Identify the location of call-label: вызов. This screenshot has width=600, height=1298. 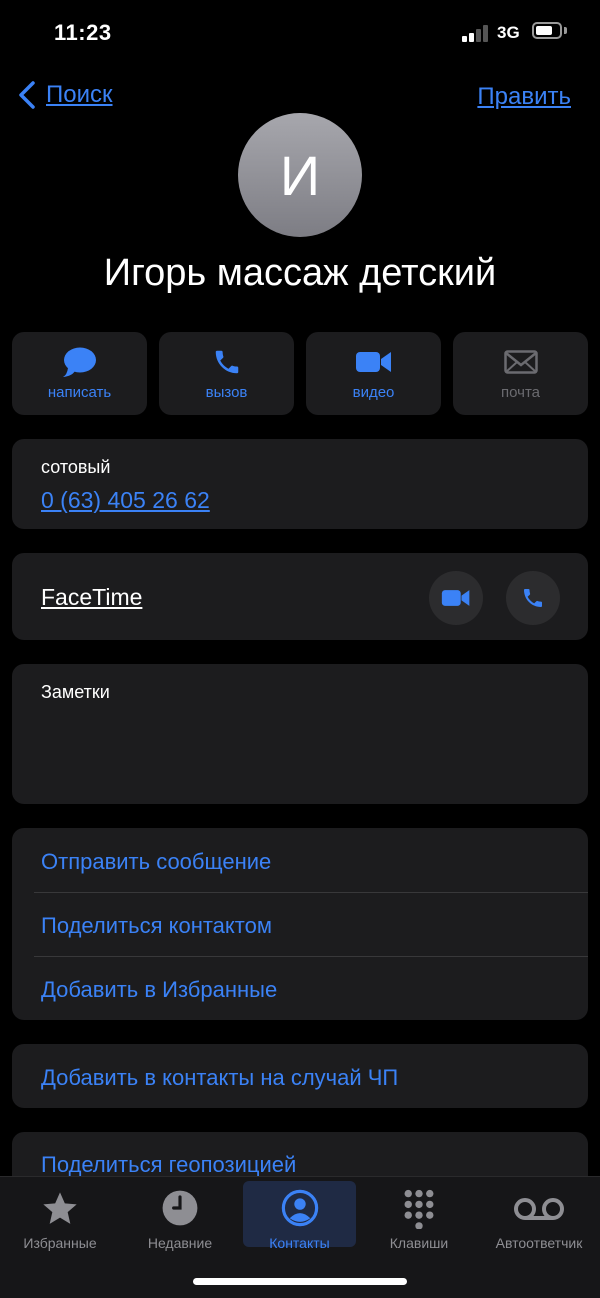
(226, 392).